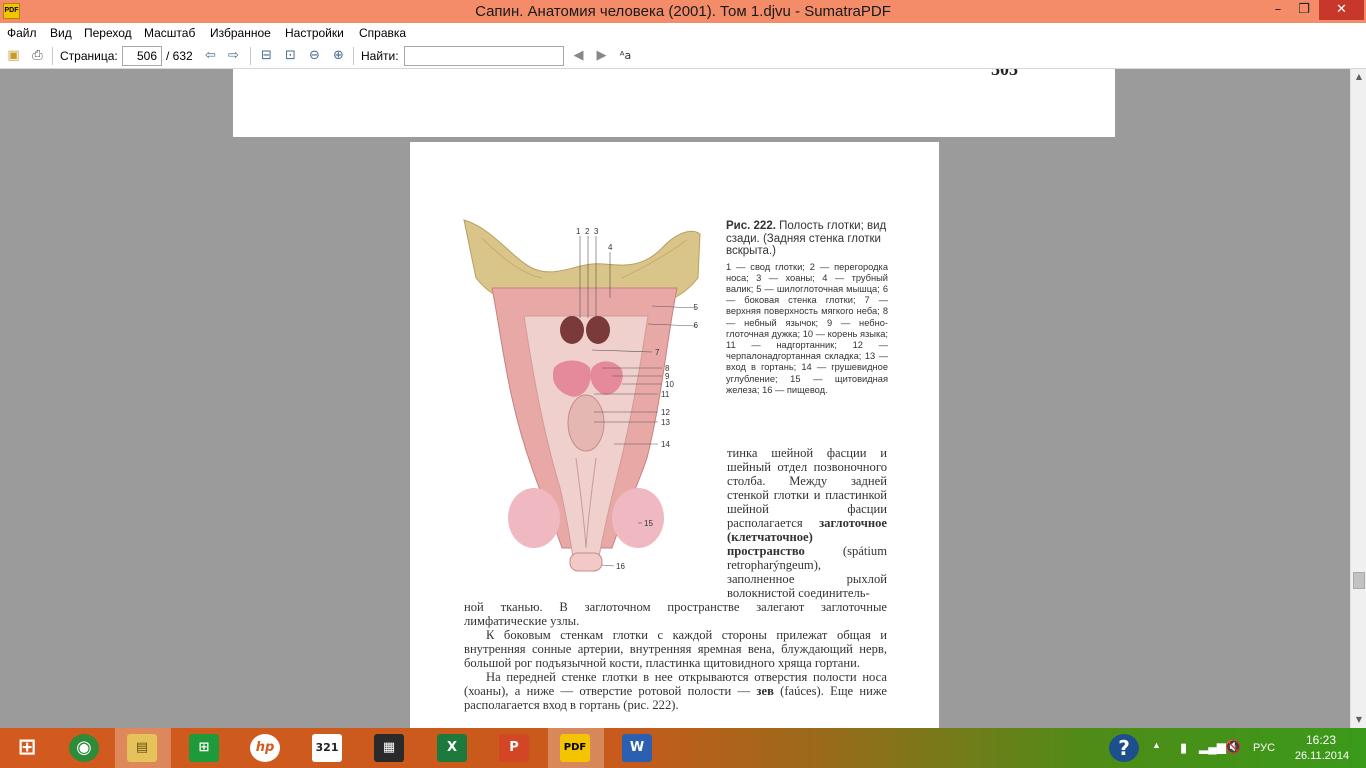  Describe the element at coordinates (290, 55) in the screenshot. I see `fit-width-icon: ⊡` at that location.